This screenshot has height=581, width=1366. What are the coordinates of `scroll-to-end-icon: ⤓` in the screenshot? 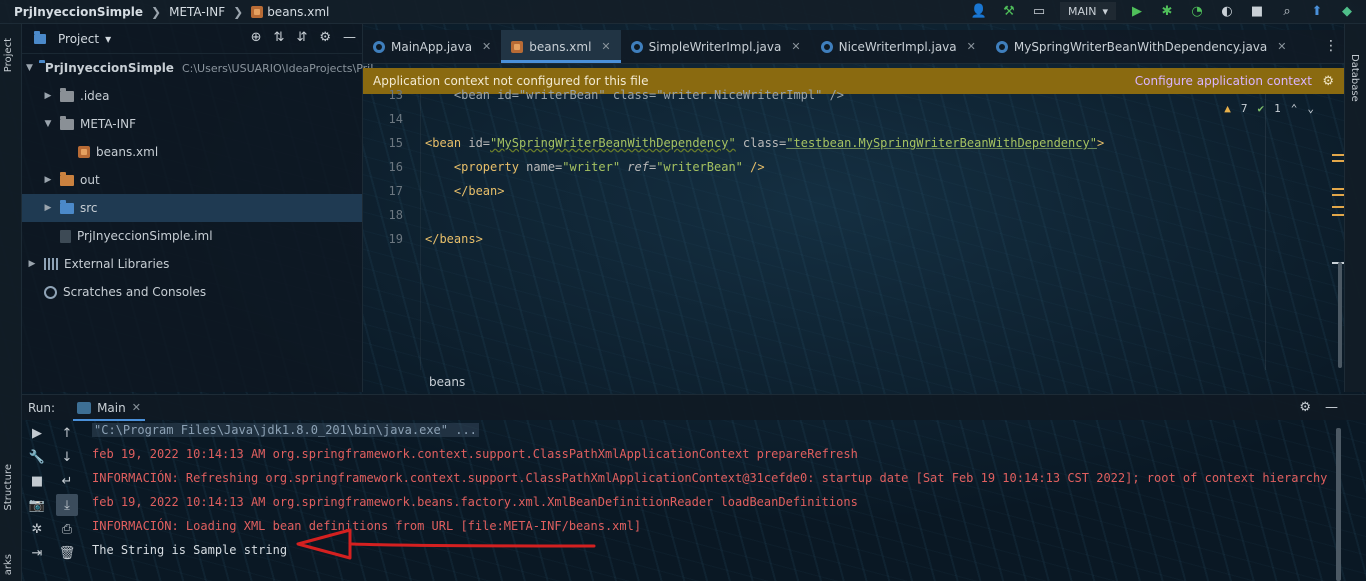 It's located at (67, 505).